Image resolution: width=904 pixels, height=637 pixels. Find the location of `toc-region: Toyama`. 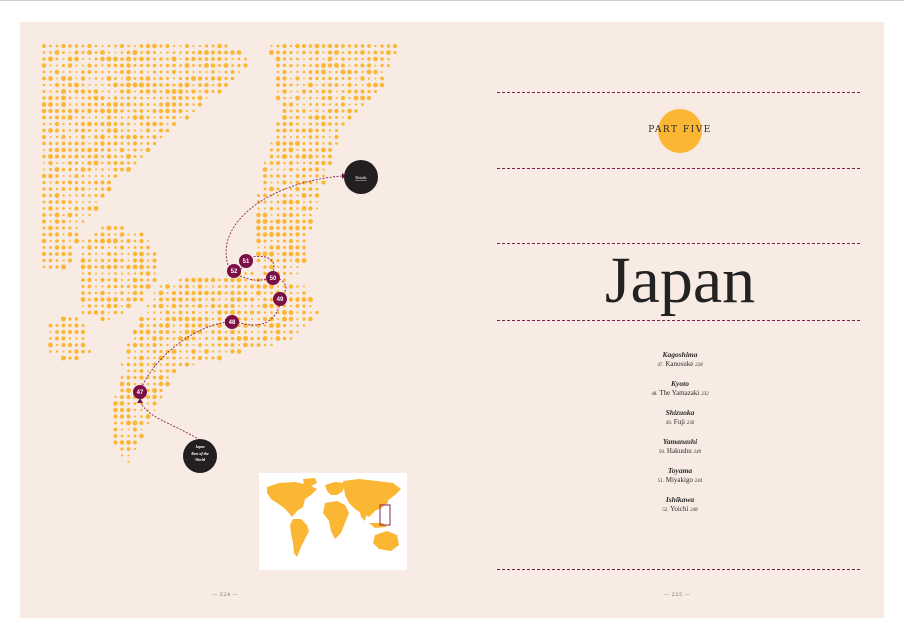

toc-region: Toyama is located at coordinates (680, 470).